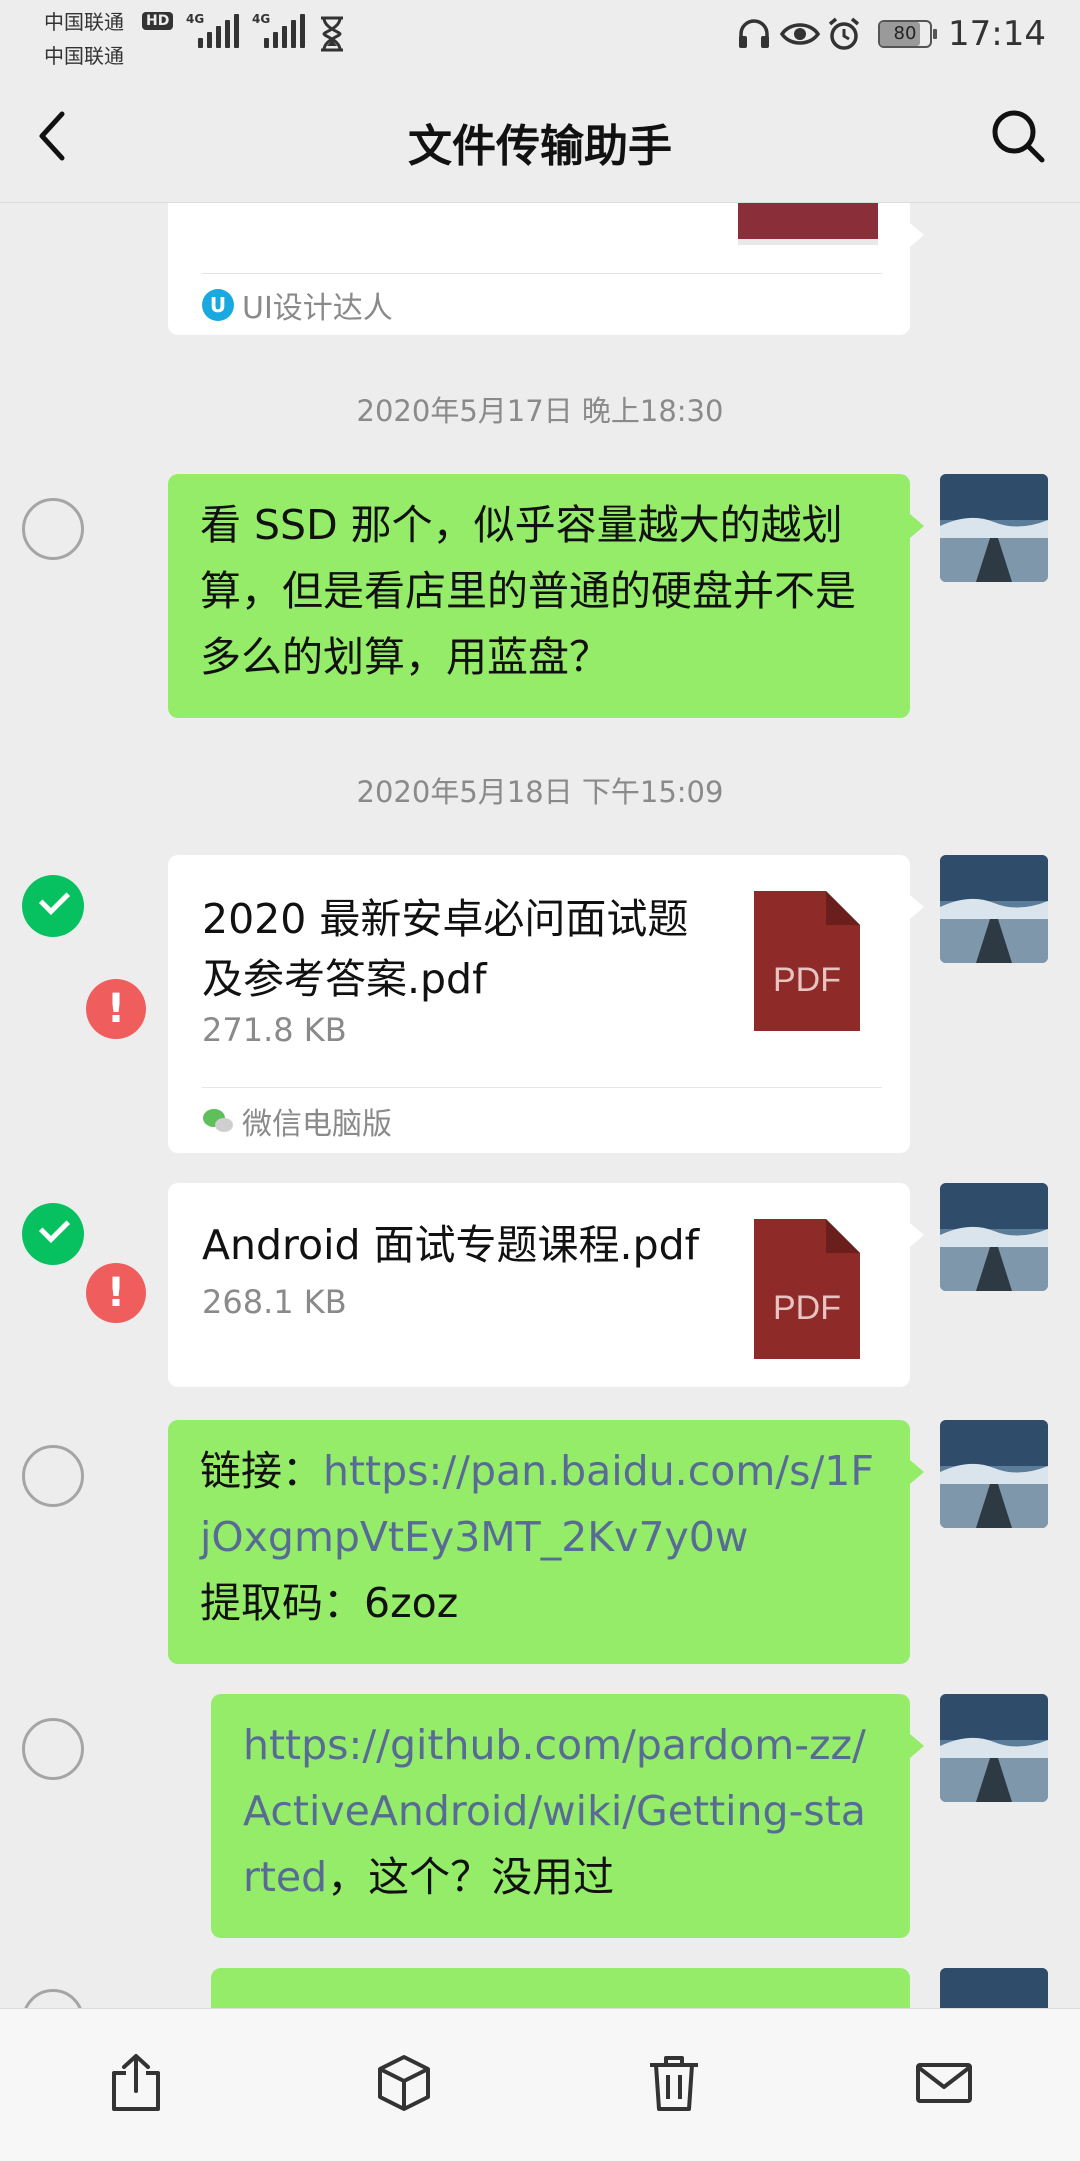 This screenshot has width=1080, height=2161. I want to click on signal-icon-2: 4G, so click(278, 30).